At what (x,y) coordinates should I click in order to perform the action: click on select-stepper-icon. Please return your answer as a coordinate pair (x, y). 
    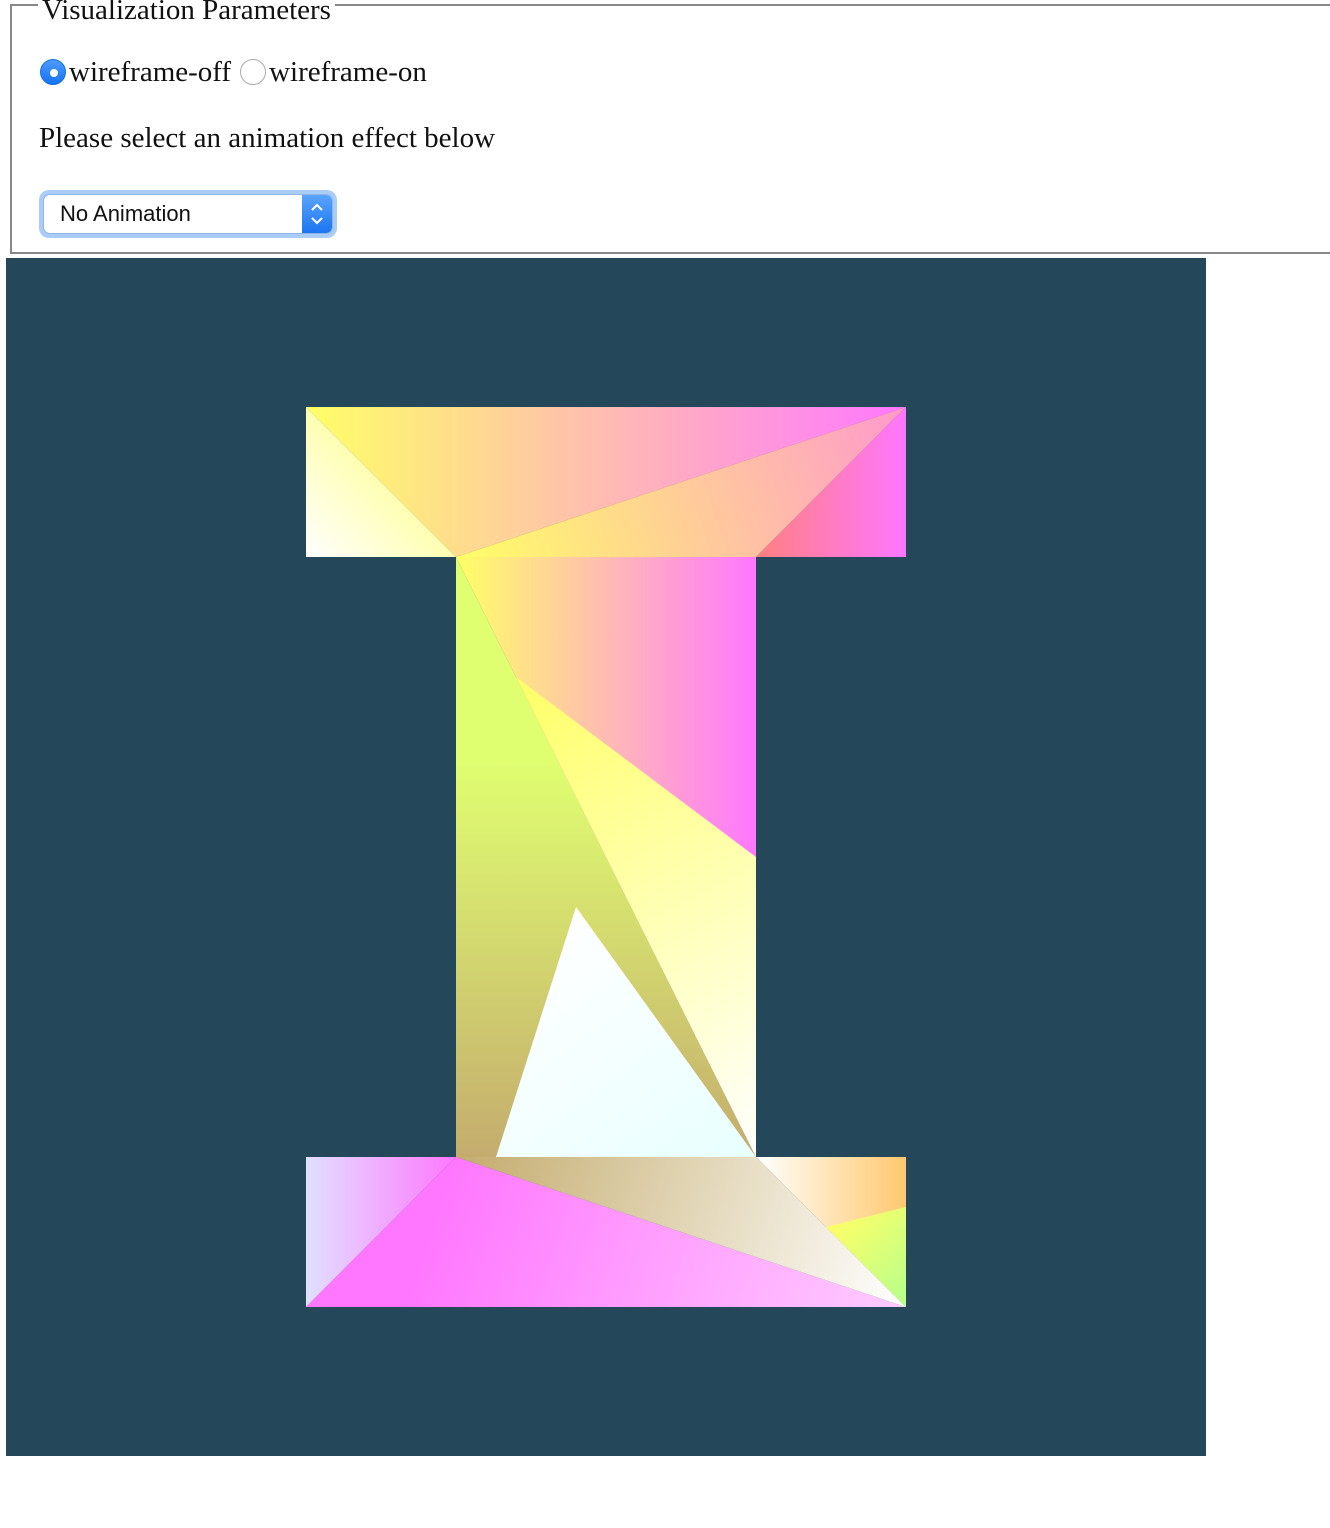
    Looking at the image, I should click on (317, 214).